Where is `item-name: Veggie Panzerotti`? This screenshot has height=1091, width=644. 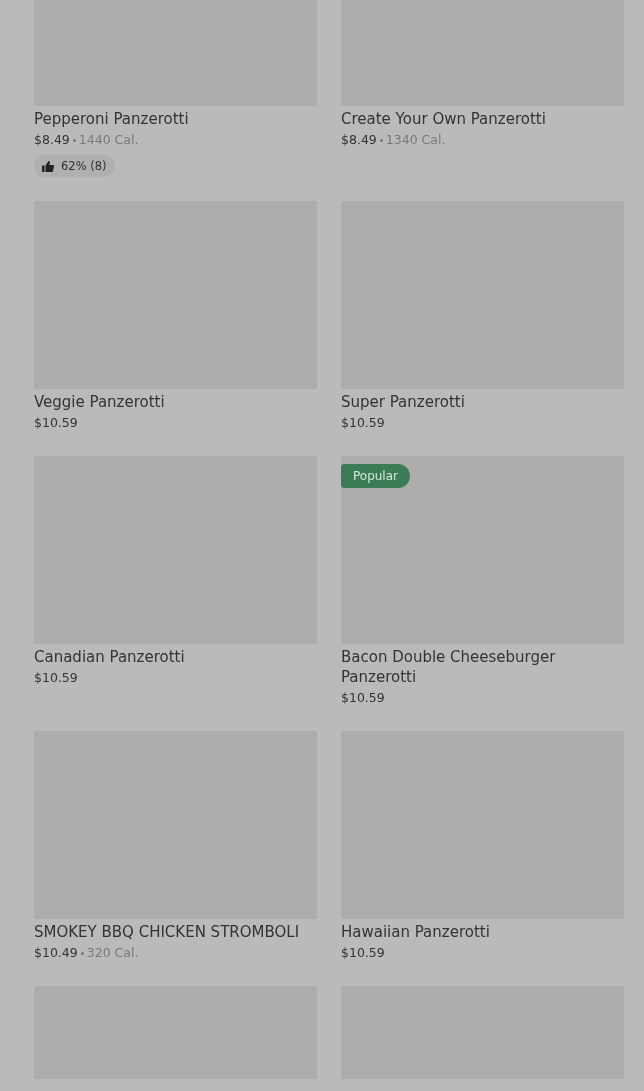
item-name: Veggie Panzerotti is located at coordinates (100, 402).